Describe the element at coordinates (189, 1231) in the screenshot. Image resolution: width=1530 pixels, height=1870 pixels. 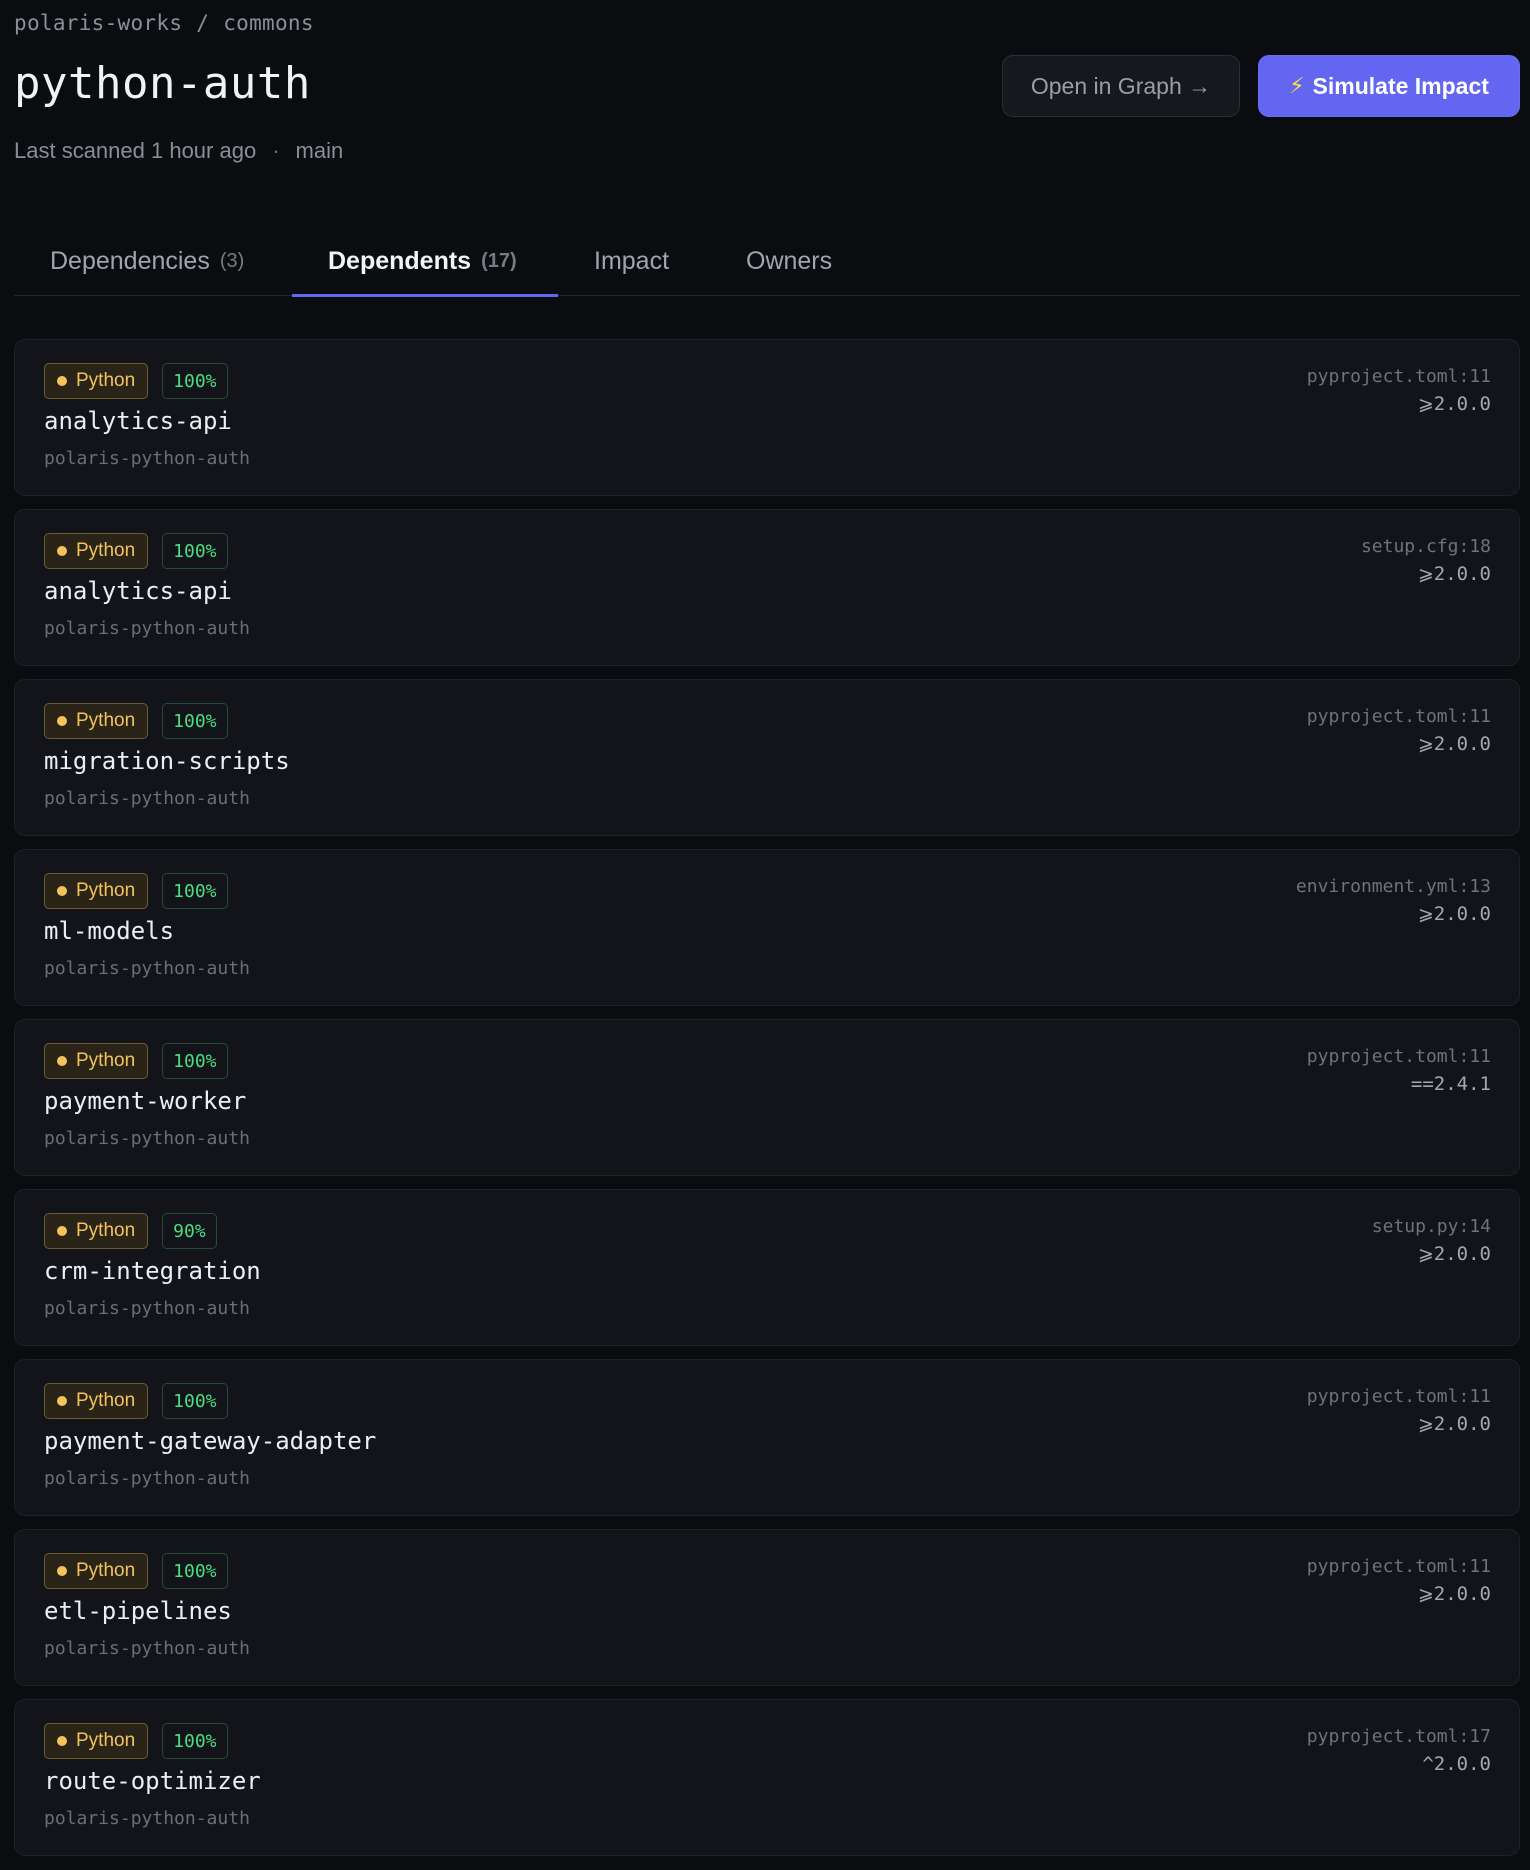
I see `confidence-badge: 90%` at that location.